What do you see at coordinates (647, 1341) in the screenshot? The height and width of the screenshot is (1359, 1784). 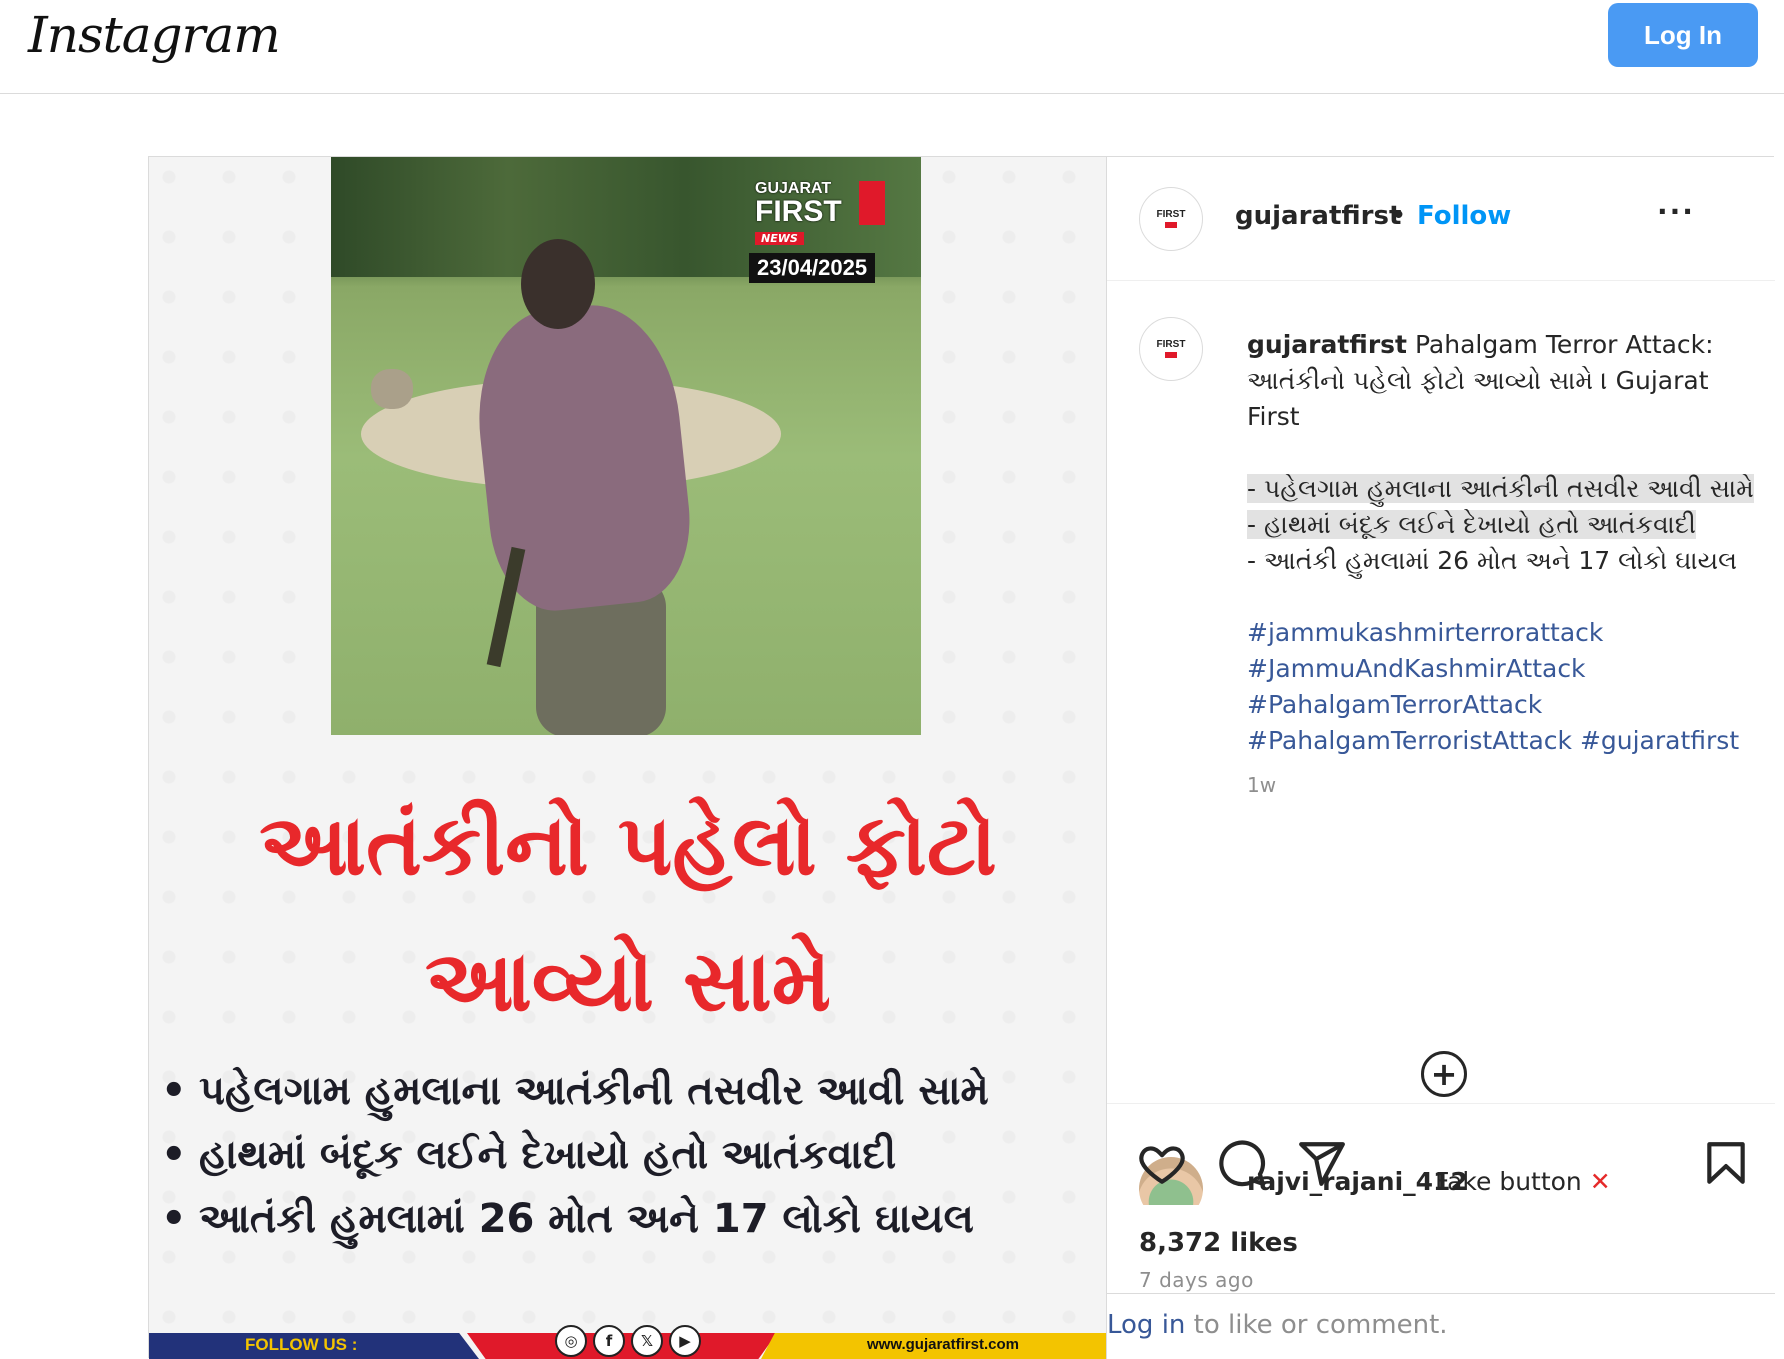 I see `x-icon: 𝕏` at bounding box center [647, 1341].